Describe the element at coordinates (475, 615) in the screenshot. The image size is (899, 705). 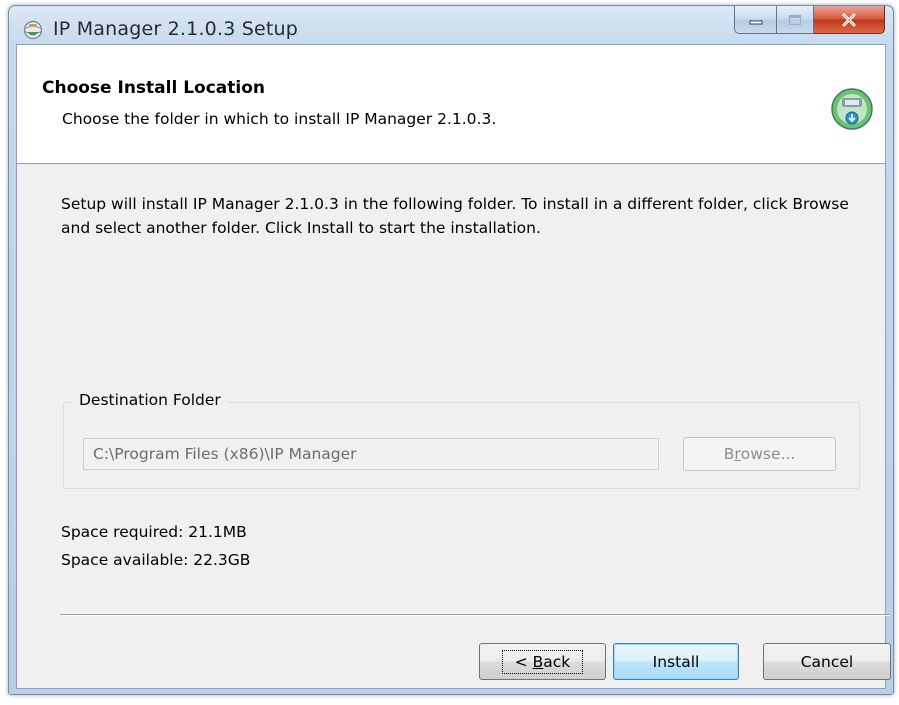
I see `footer-divider` at that location.